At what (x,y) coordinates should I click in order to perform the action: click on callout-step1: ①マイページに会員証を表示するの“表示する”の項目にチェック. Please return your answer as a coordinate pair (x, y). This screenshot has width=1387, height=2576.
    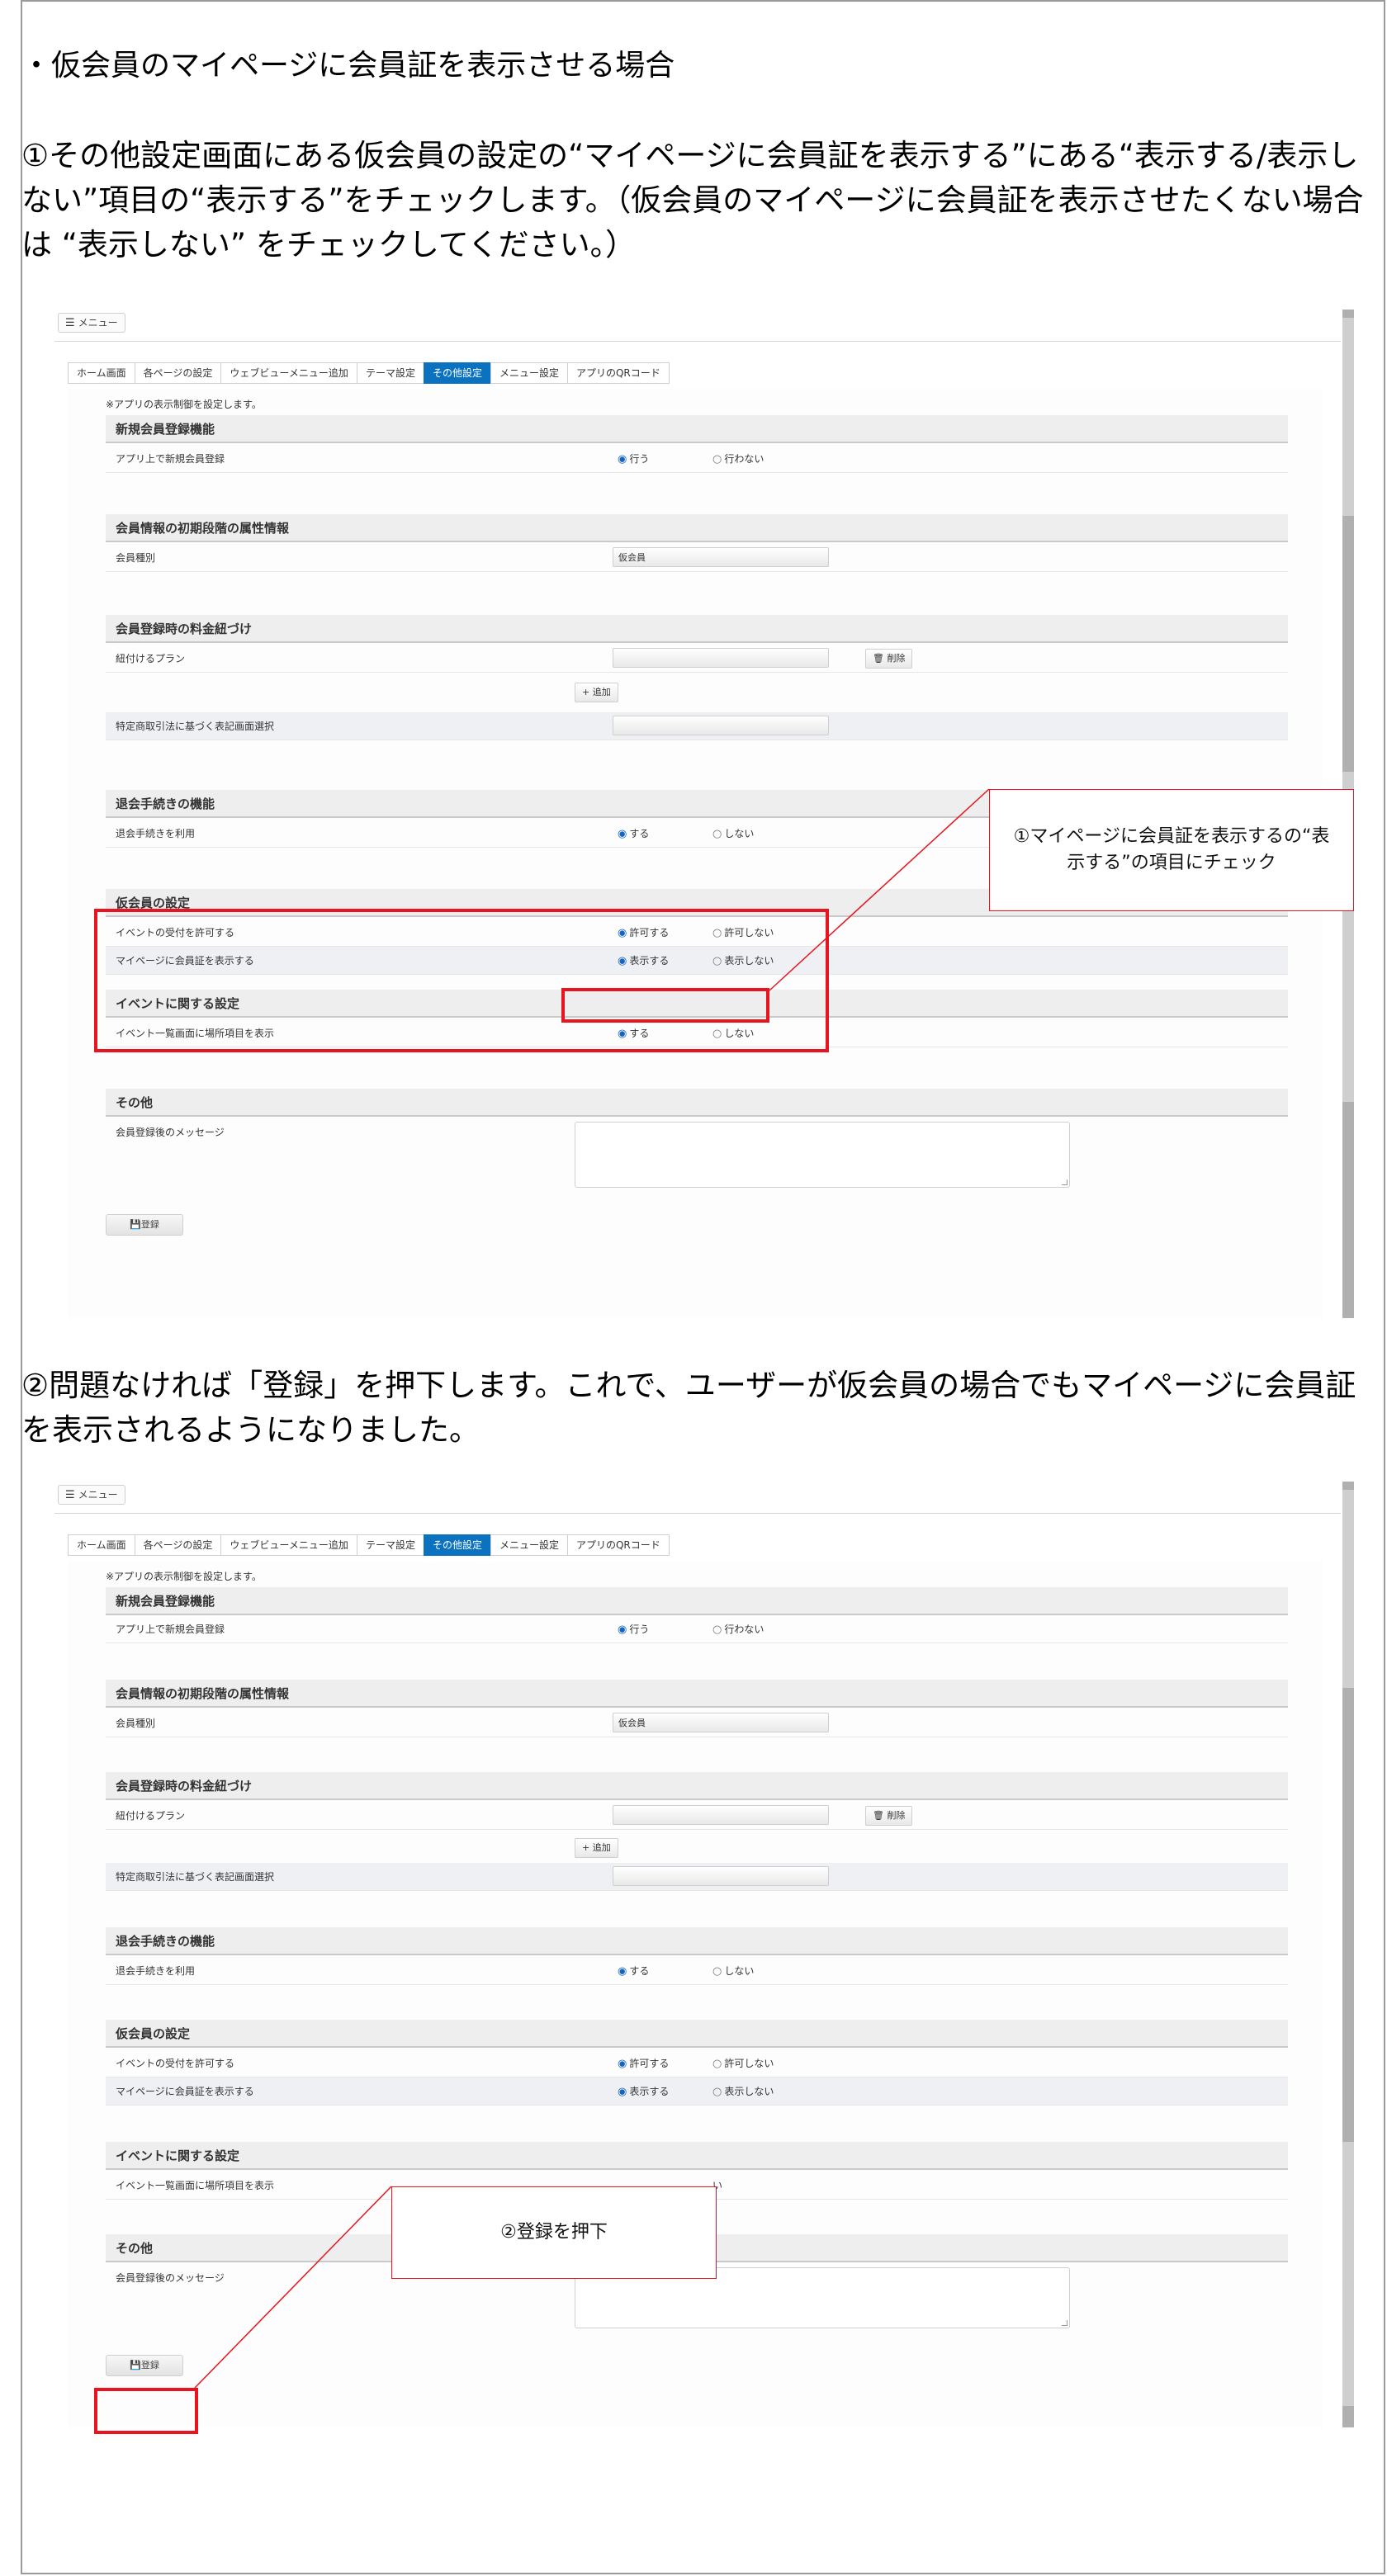
    Looking at the image, I should click on (1171, 850).